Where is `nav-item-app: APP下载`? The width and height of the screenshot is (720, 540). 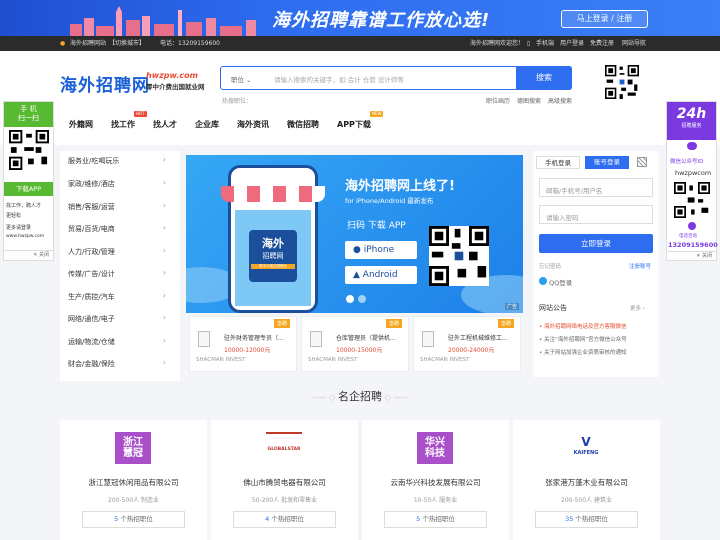 nav-item-app: APP下载 is located at coordinates (354, 124).